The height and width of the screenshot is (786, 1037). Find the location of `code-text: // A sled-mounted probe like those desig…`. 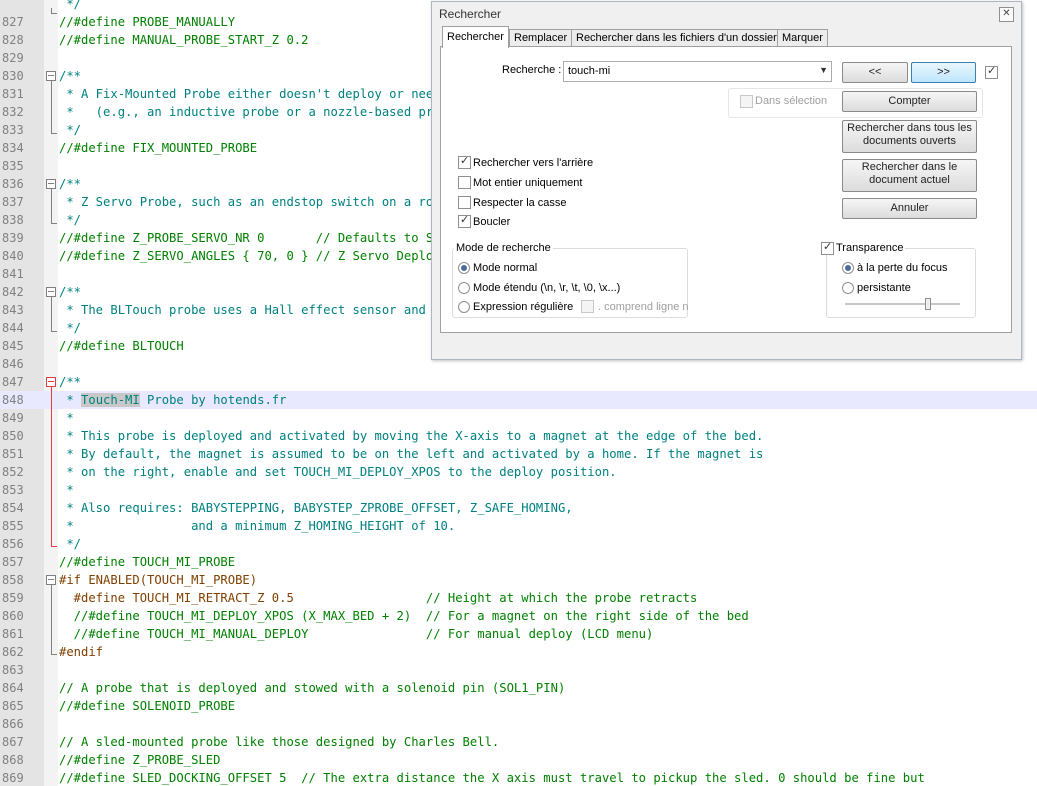

code-text: // A sled-mounted probe like those desig… is located at coordinates (279, 742).